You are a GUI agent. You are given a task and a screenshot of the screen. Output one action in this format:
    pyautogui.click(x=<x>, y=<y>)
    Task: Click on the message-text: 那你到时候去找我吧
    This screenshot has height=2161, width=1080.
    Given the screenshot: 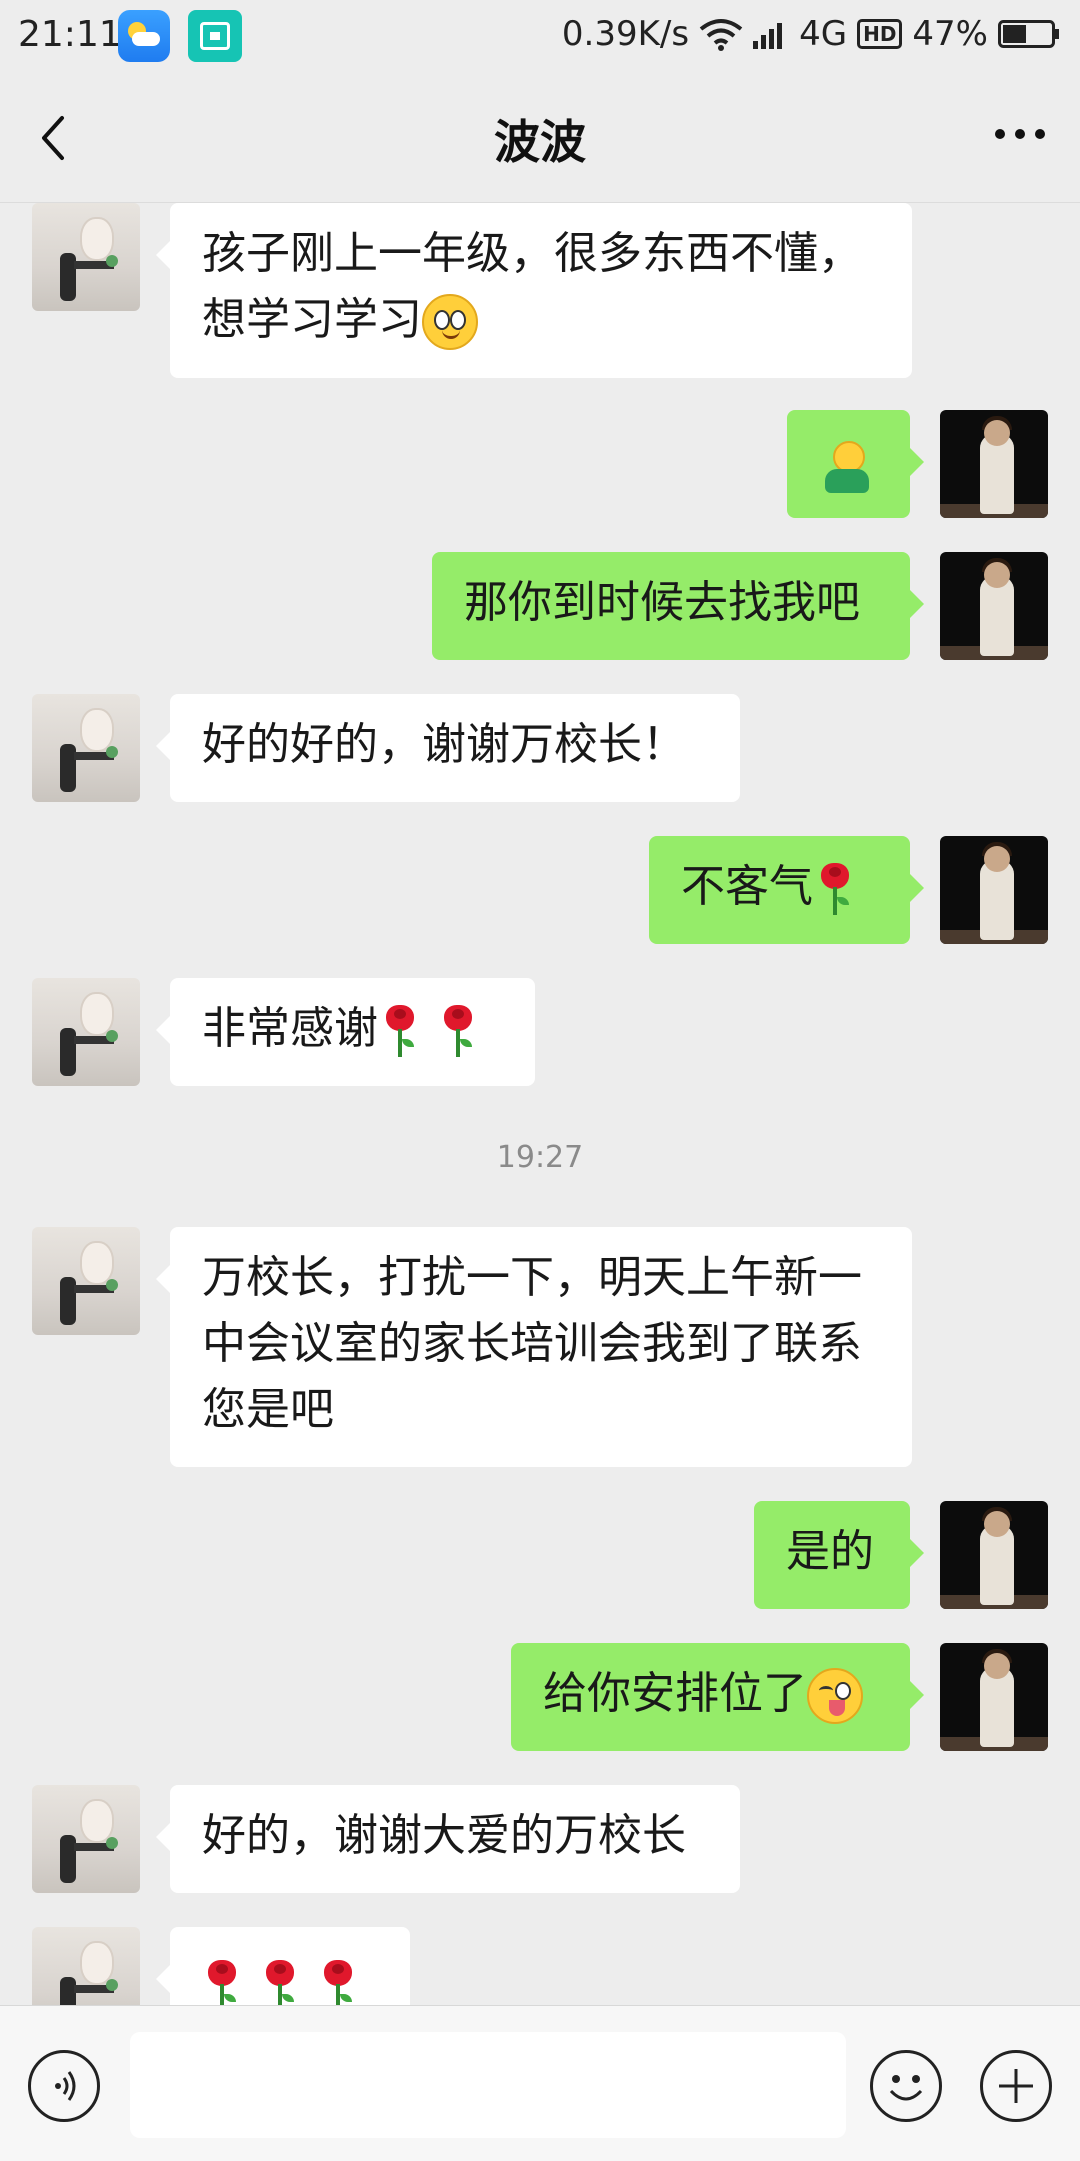 What is the action you would take?
    pyautogui.click(x=662, y=602)
    